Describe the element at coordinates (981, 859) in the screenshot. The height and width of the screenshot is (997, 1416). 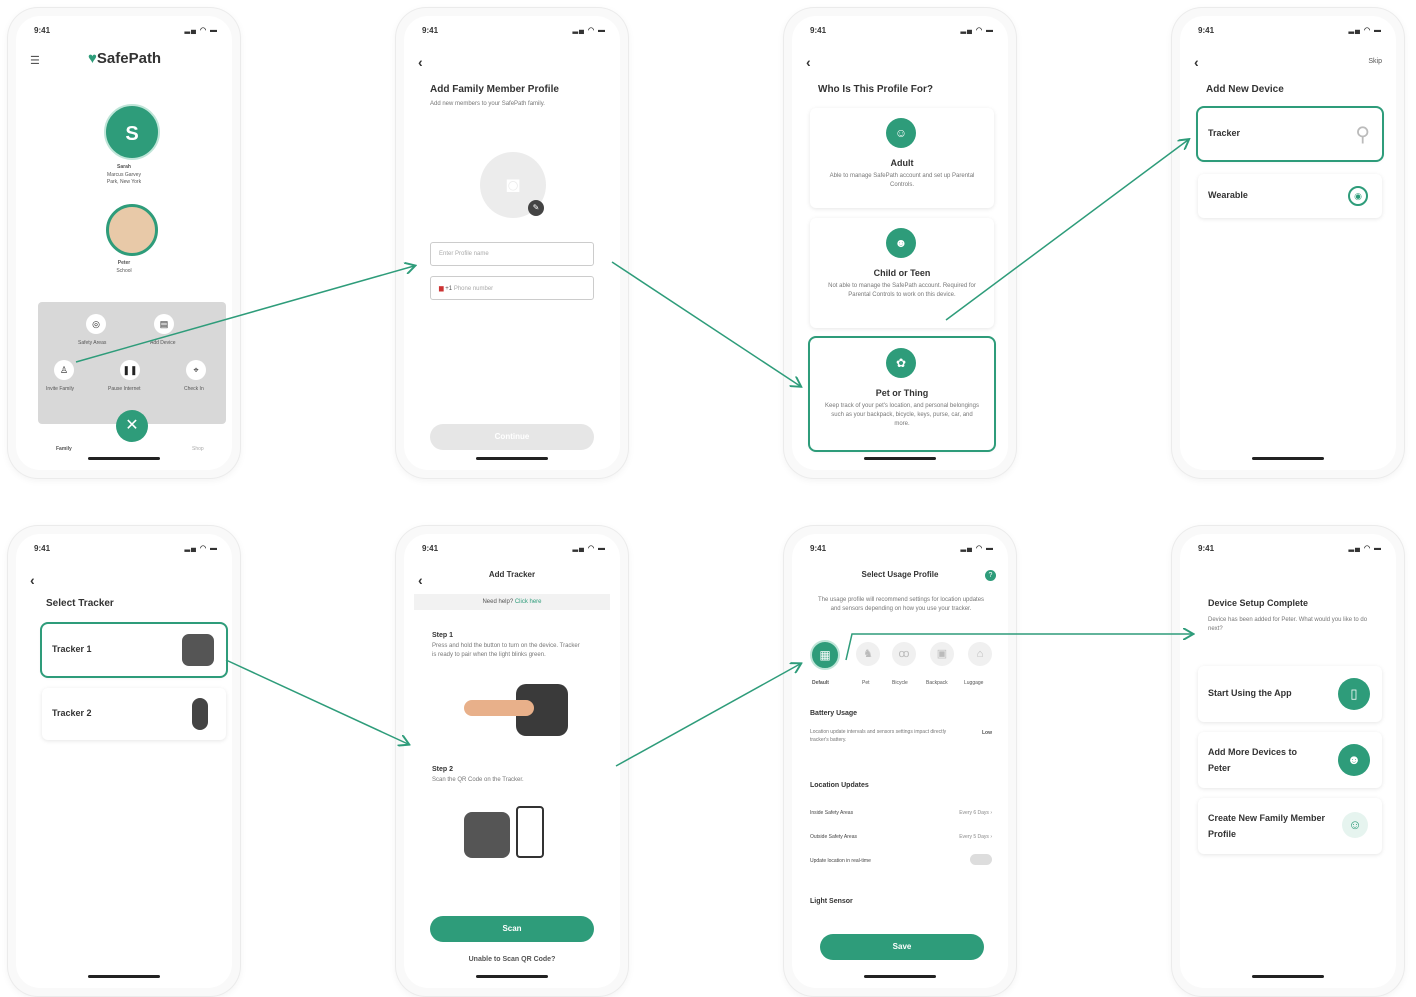
I see `realtime-toggle` at that location.